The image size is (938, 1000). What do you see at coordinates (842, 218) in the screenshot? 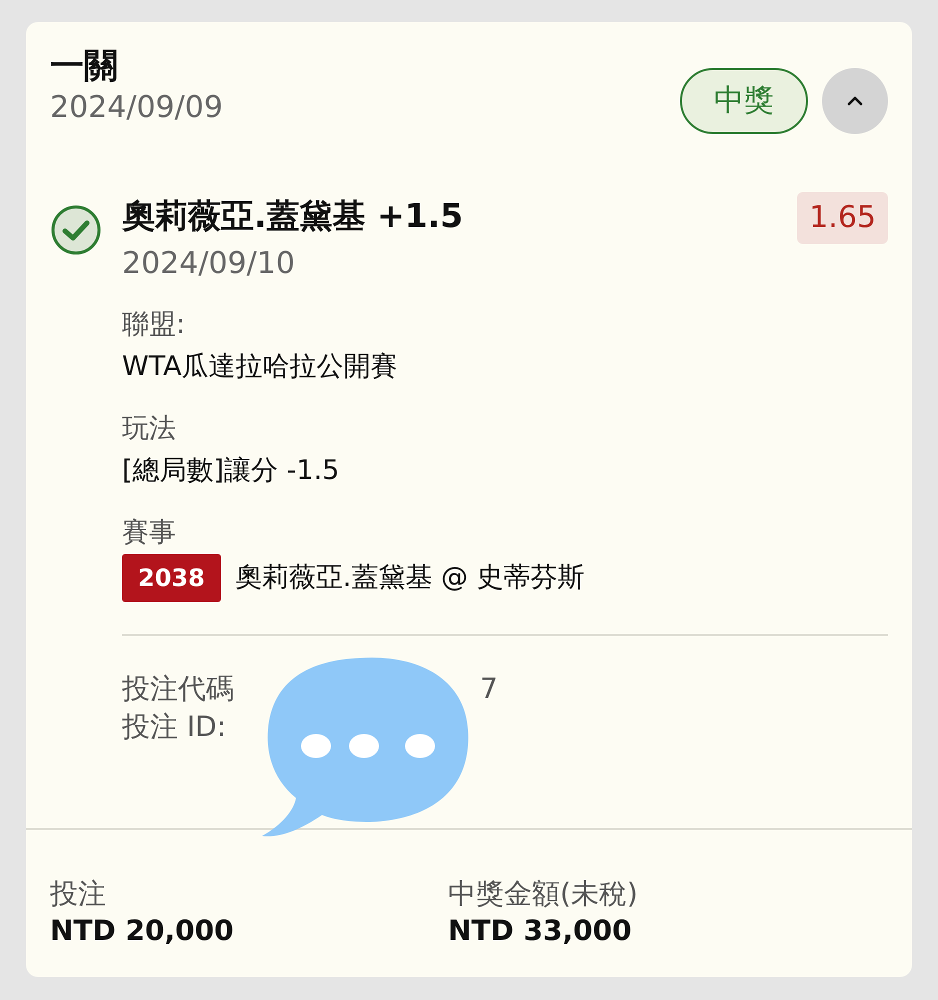
I see `odds-value: 1.65` at bounding box center [842, 218].